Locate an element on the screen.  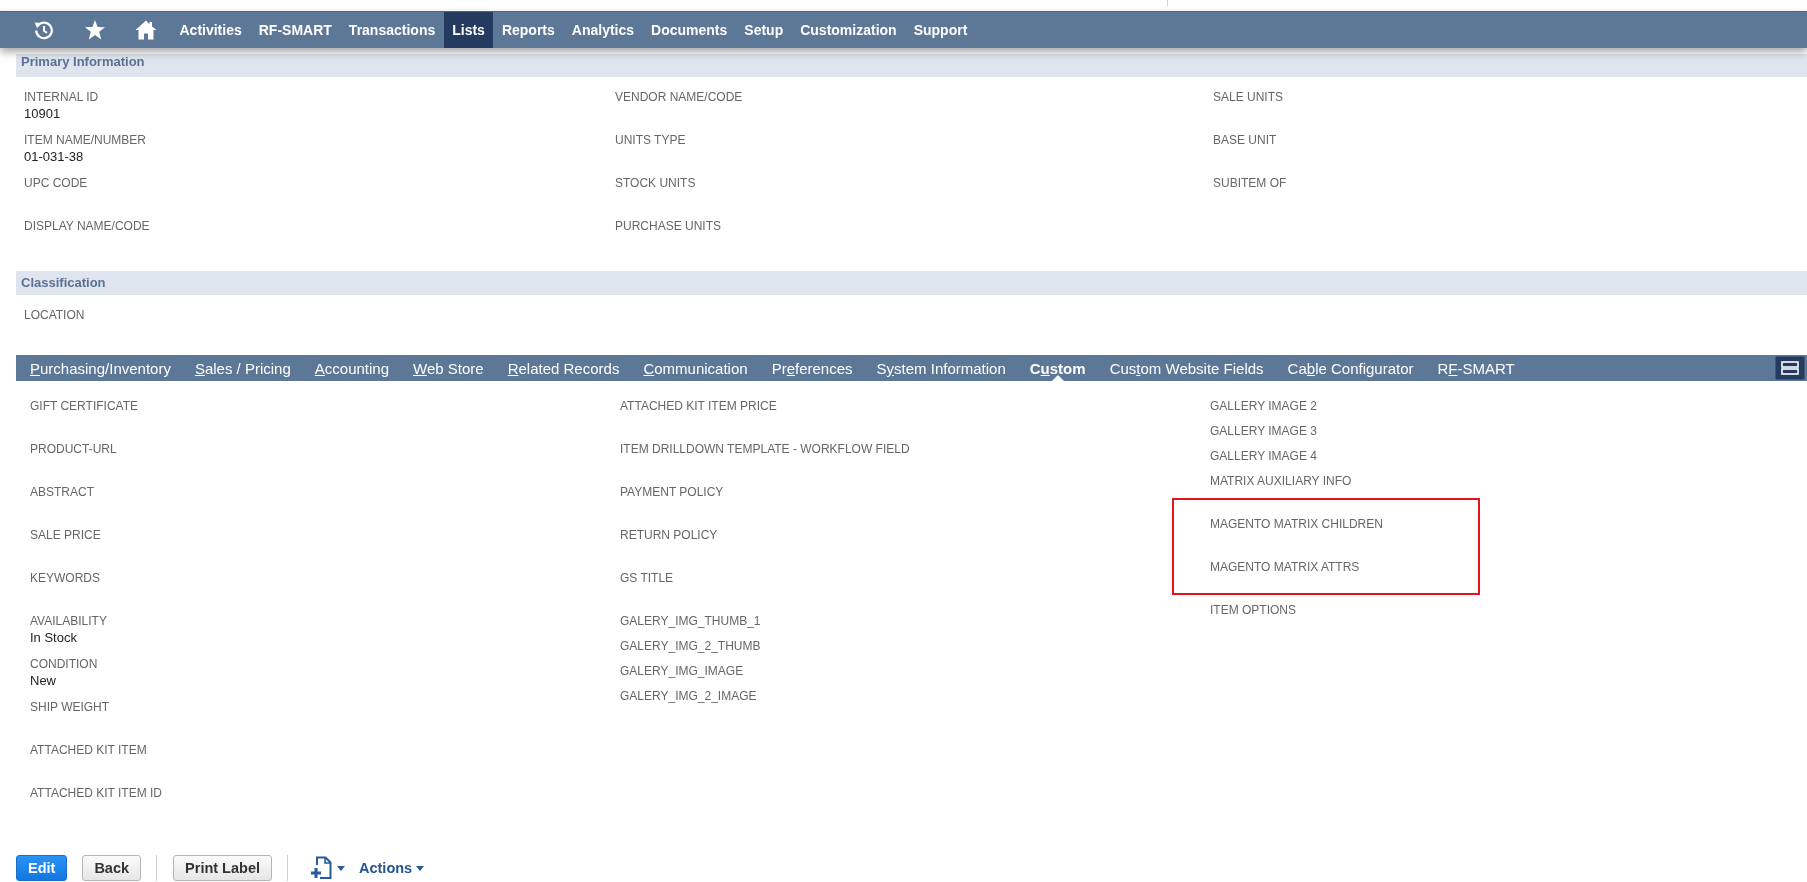
field-label: UPC CODE is located at coordinates (56, 183).